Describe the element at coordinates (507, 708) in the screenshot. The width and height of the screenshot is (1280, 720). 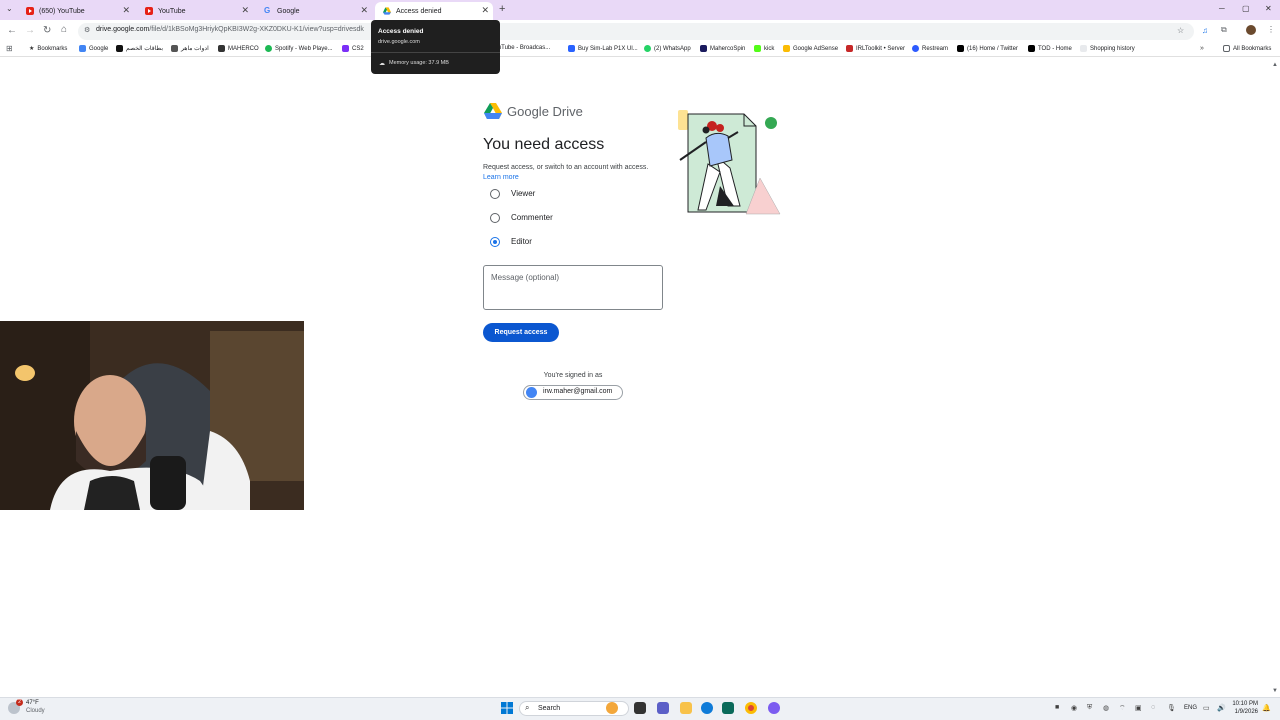
I see `windows-start-icon` at that location.